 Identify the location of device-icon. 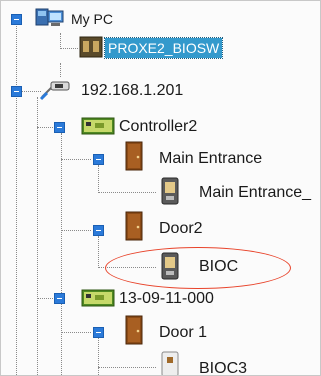
(91, 49).